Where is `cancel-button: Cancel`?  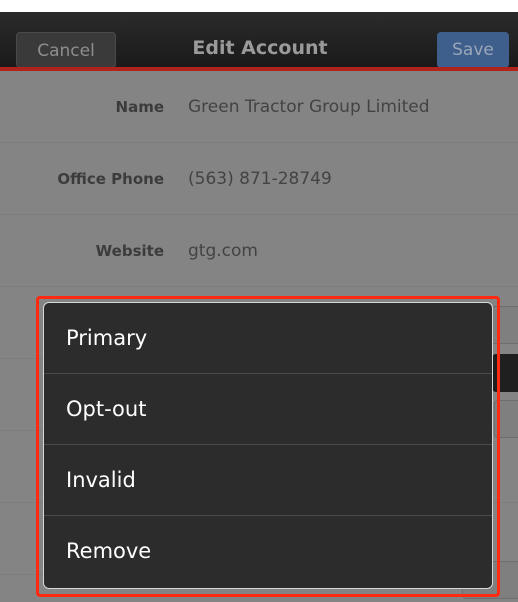
cancel-button: Cancel is located at coordinates (66, 50).